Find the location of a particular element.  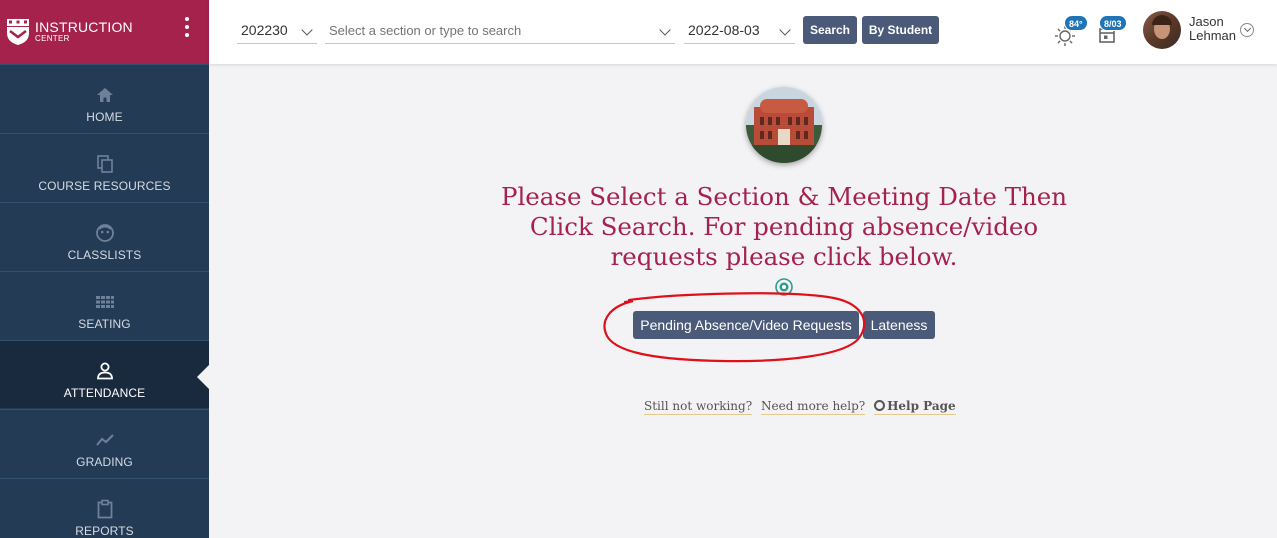

section-search-input is located at coordinates (426, 30).